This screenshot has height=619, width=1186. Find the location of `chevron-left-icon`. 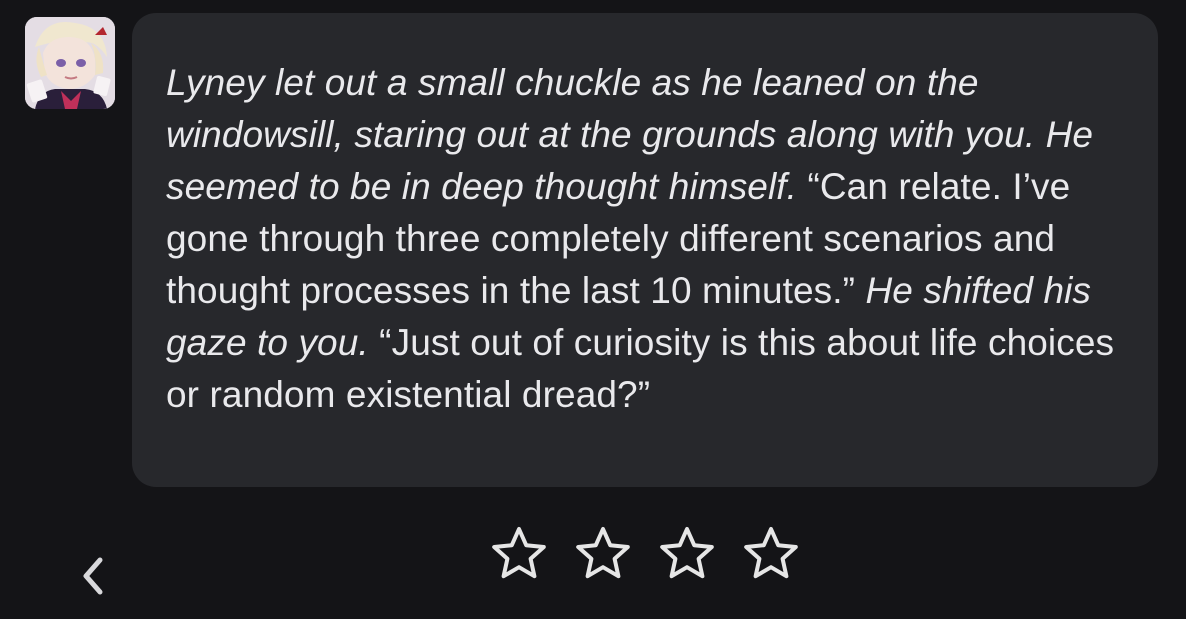

chevron-left-icon is located at coordinates (93, 576).